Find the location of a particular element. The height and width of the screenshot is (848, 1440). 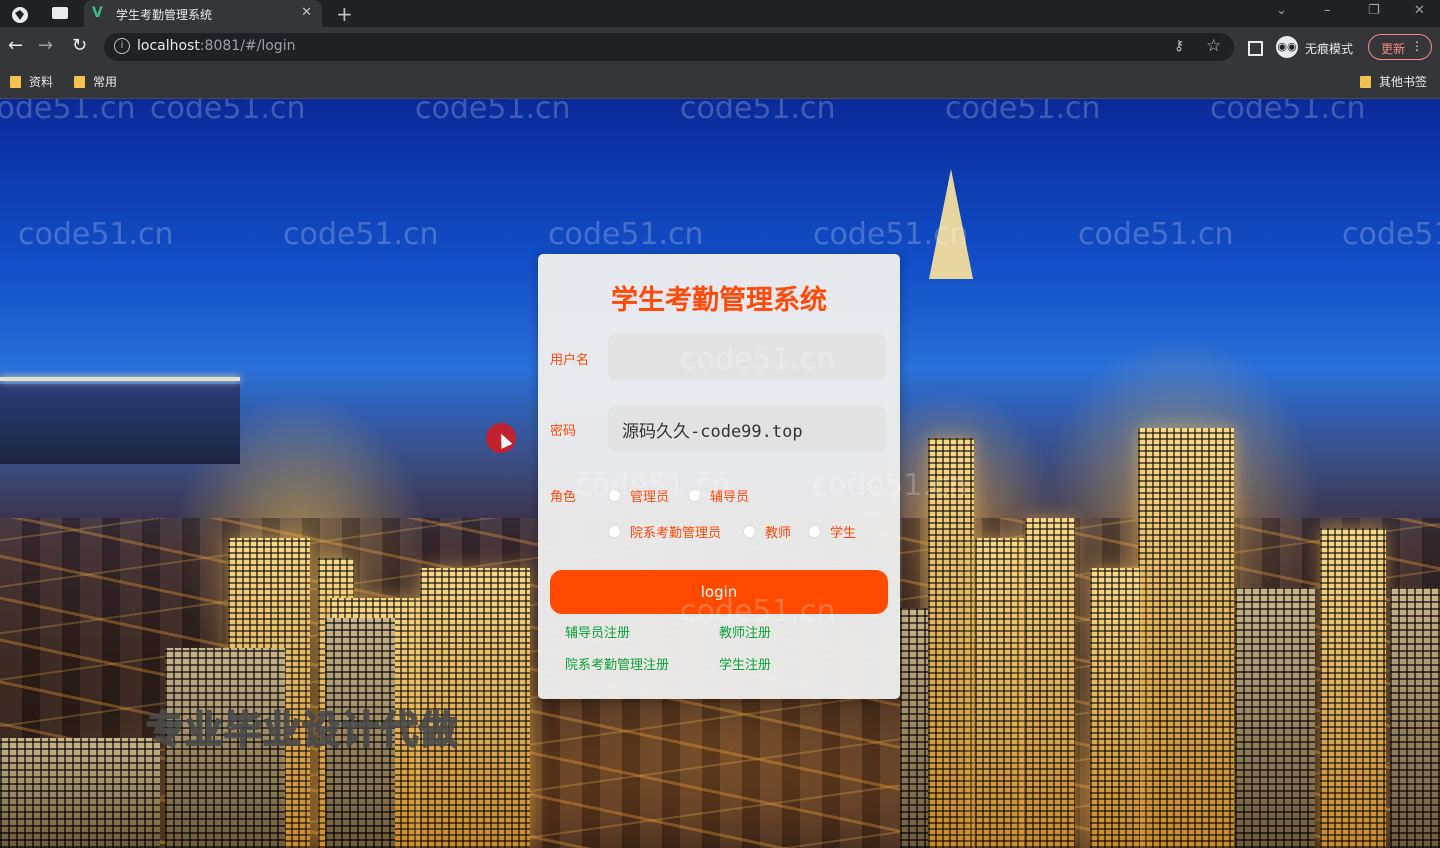

bookmark-star-icon: ☆ is located at coordinates (1213, 46).